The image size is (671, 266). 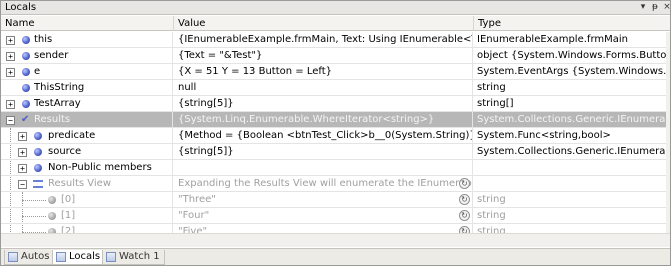 What do you see at coordinates (43, 39) in the screenshot?
I see `variable-name: this` at bounding box center [43, 39].